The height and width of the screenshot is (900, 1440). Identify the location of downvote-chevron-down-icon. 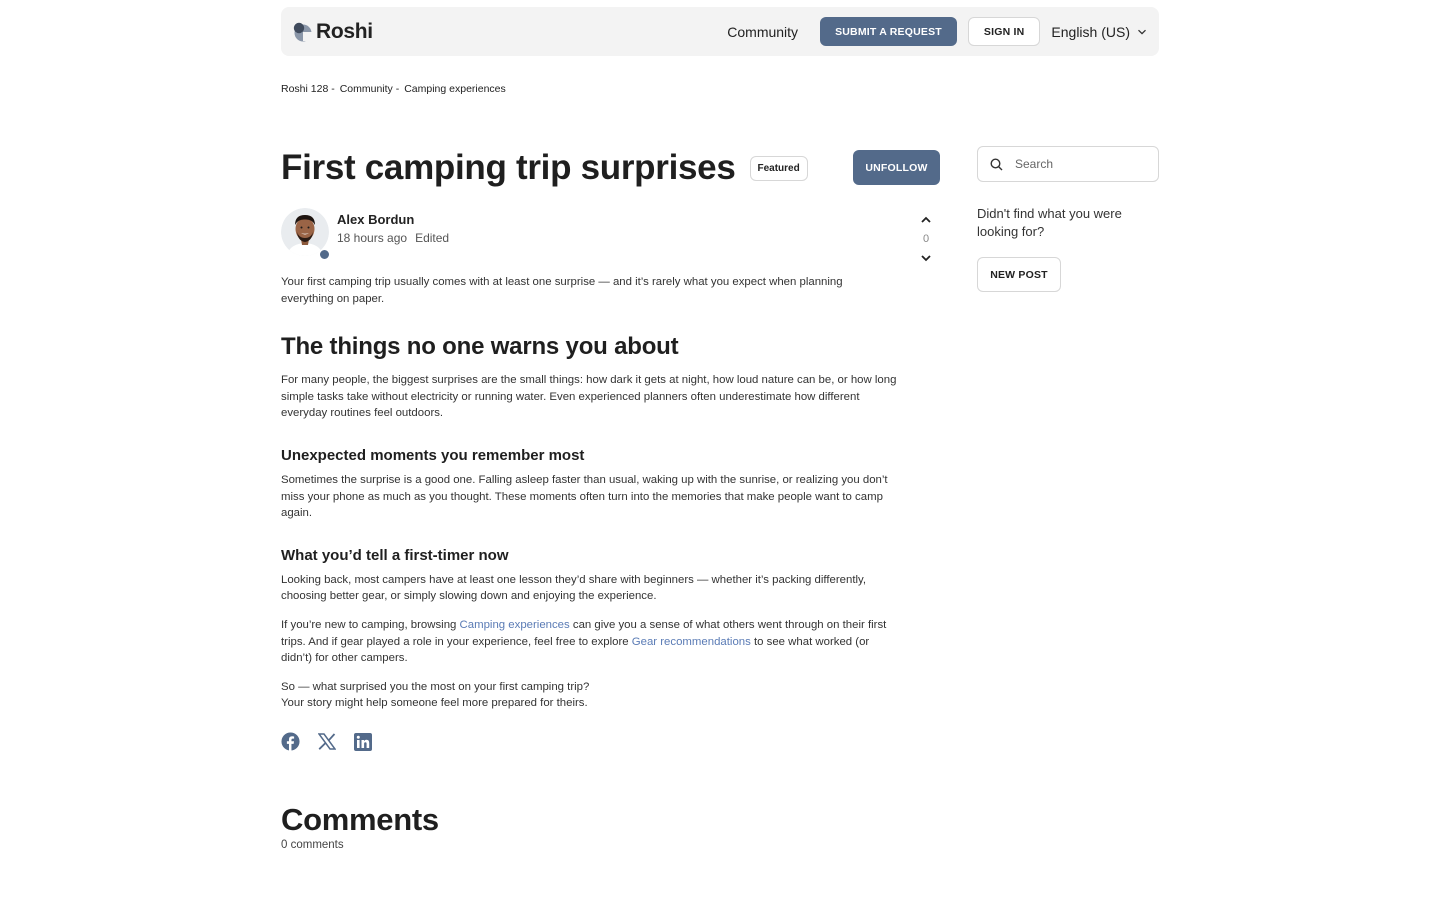
(926, 258).